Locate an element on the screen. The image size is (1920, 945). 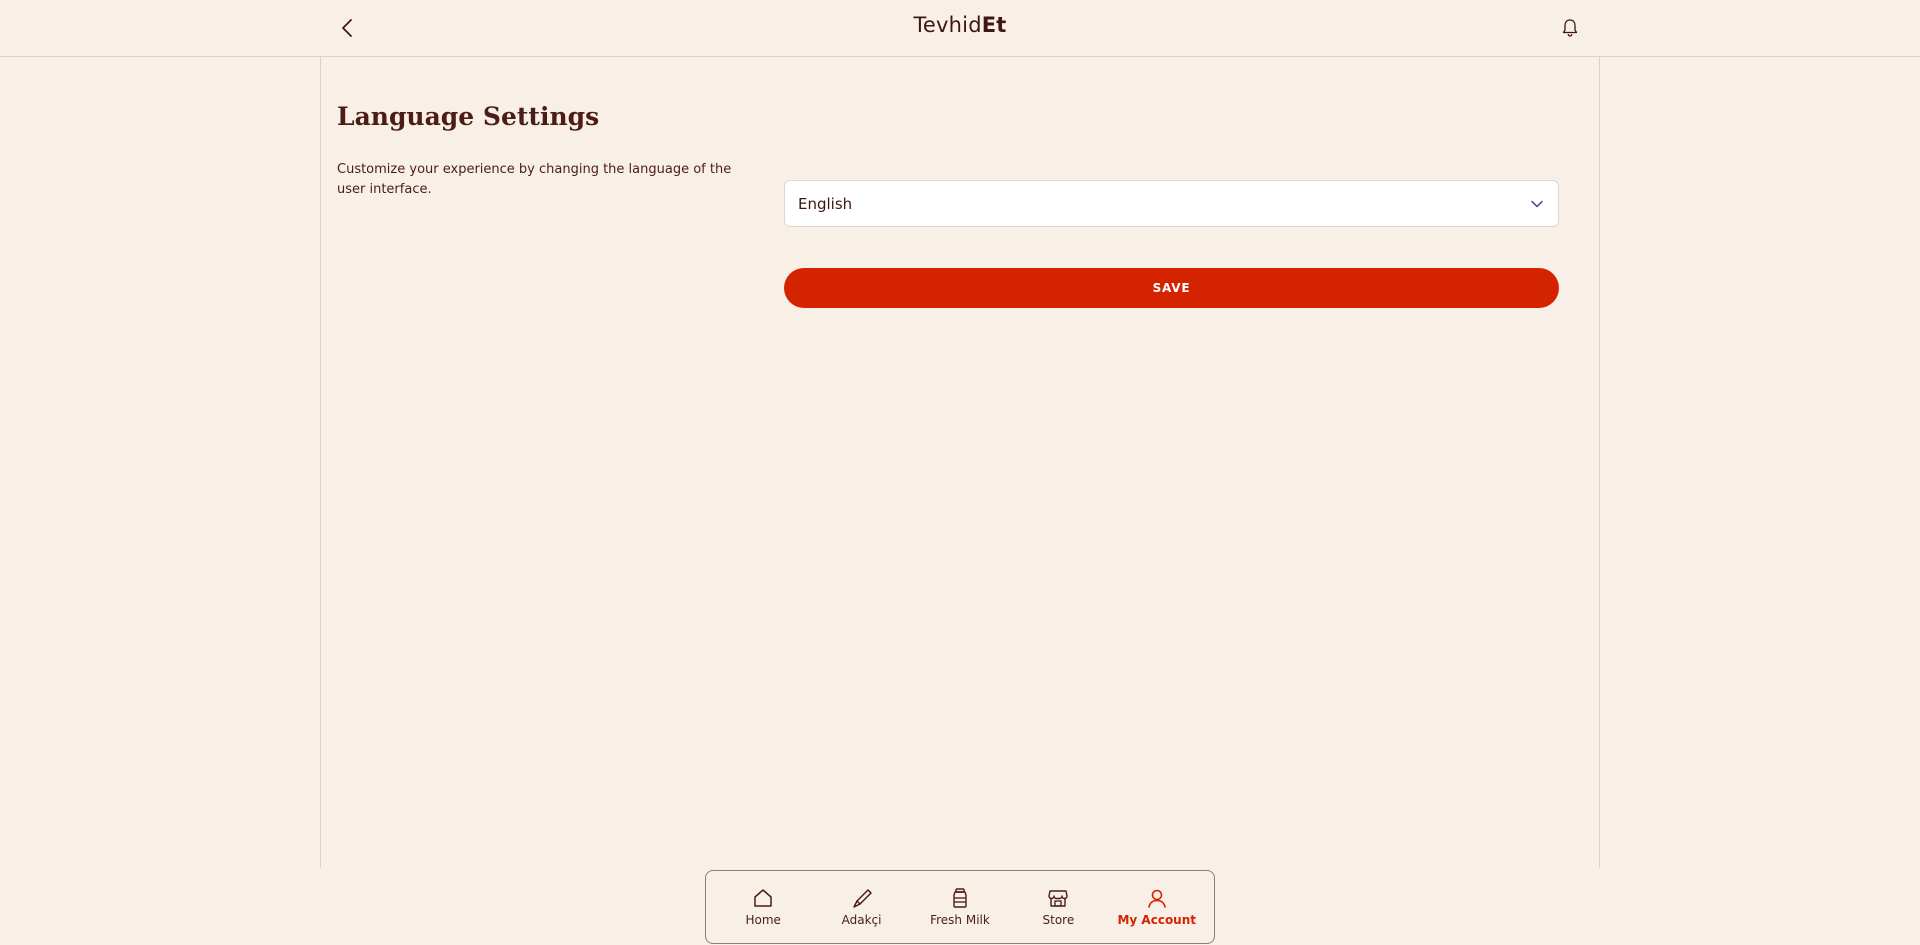
home-icon is located at coordinates (763, 898).